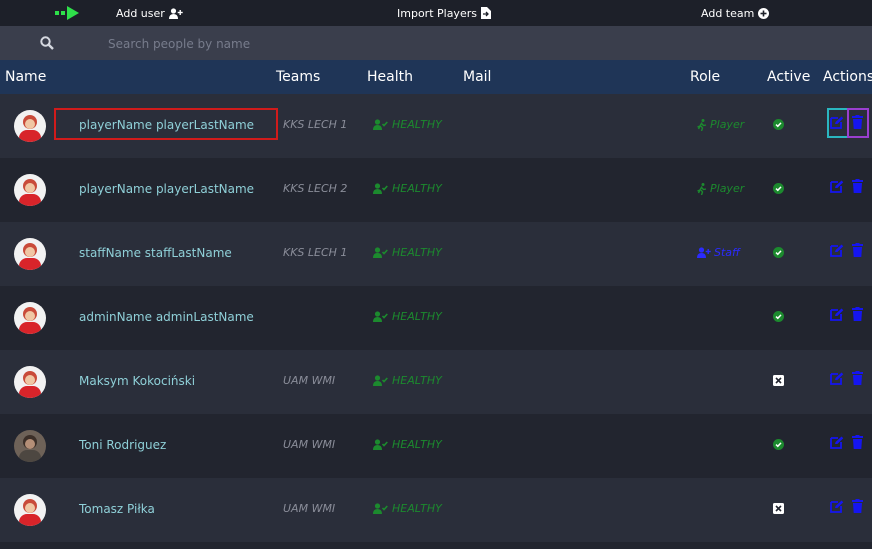  I want to click on running-icon, so click(702, 188).